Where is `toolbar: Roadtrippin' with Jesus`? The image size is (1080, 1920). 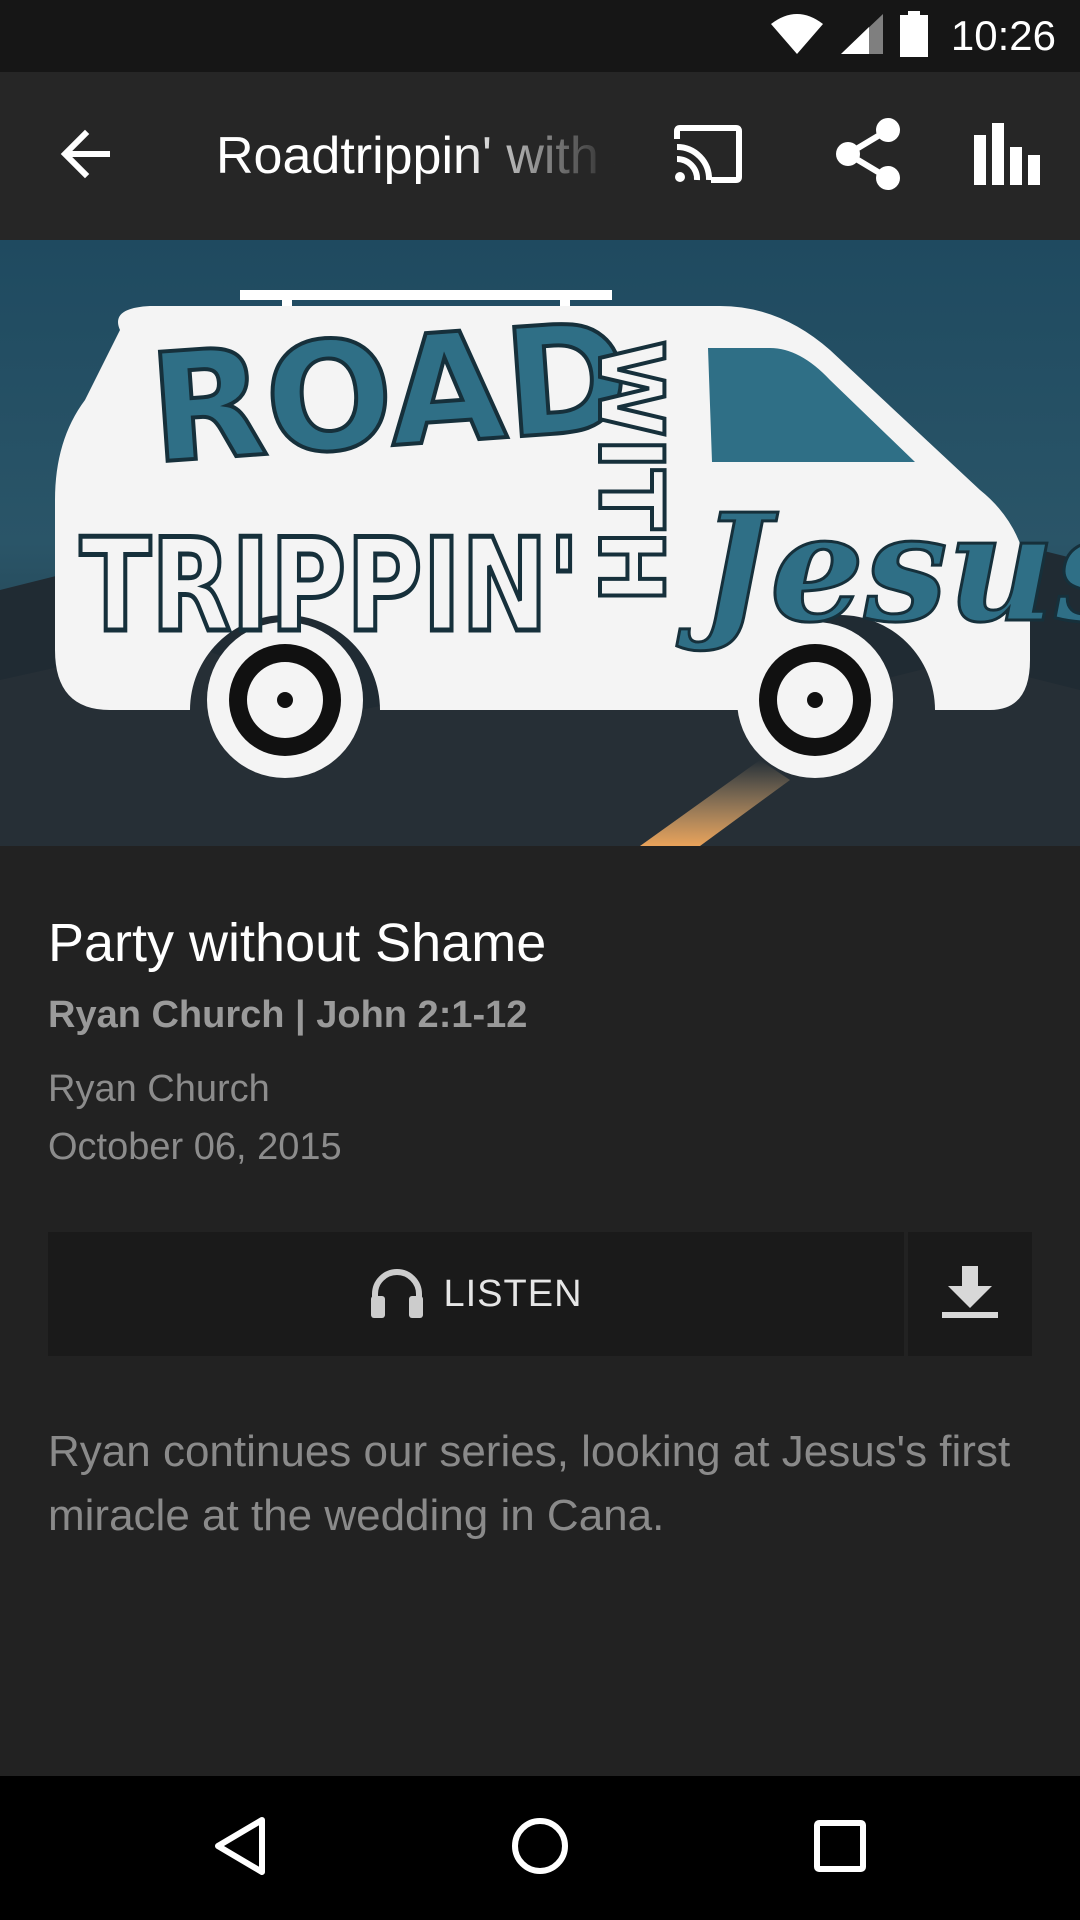
toolbar: Roadtrippin' with Jesus is located at coordinates (540, 156).